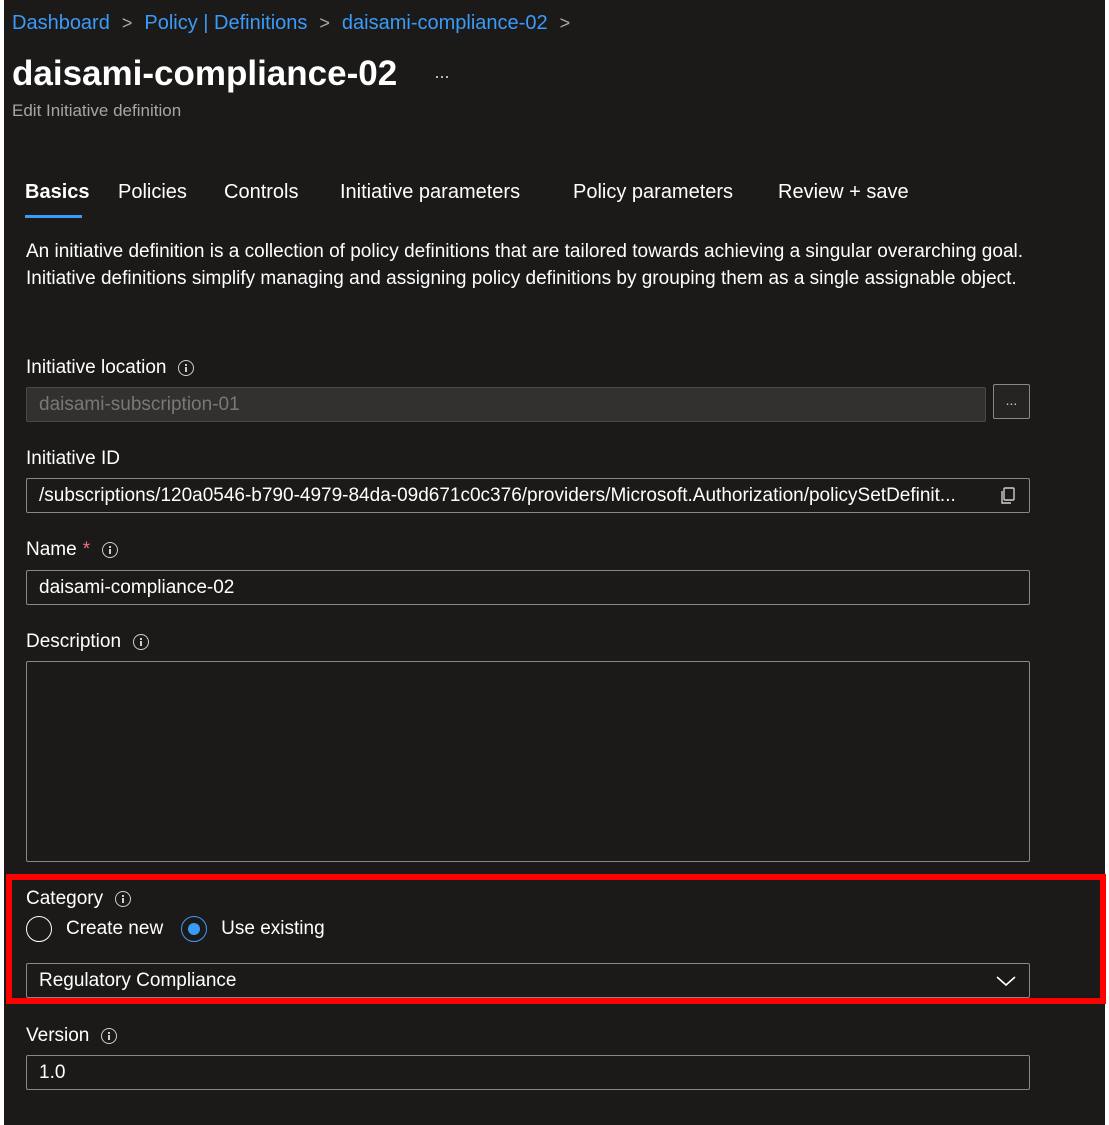  Describe the element at coordinates (52, 1072) in the screenshot. I see `version-input-value: 1.0` at that location.